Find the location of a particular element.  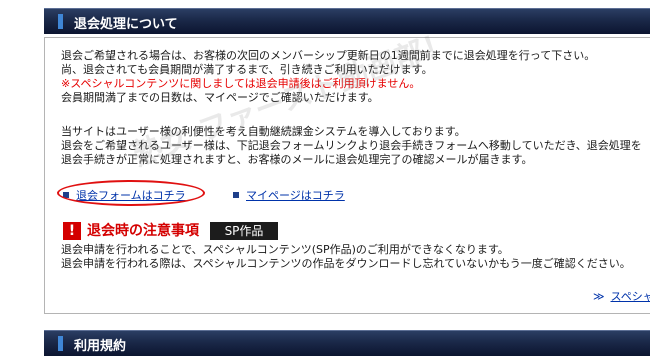

sp-badge: SP作品 is located at coordinates (244, 231).